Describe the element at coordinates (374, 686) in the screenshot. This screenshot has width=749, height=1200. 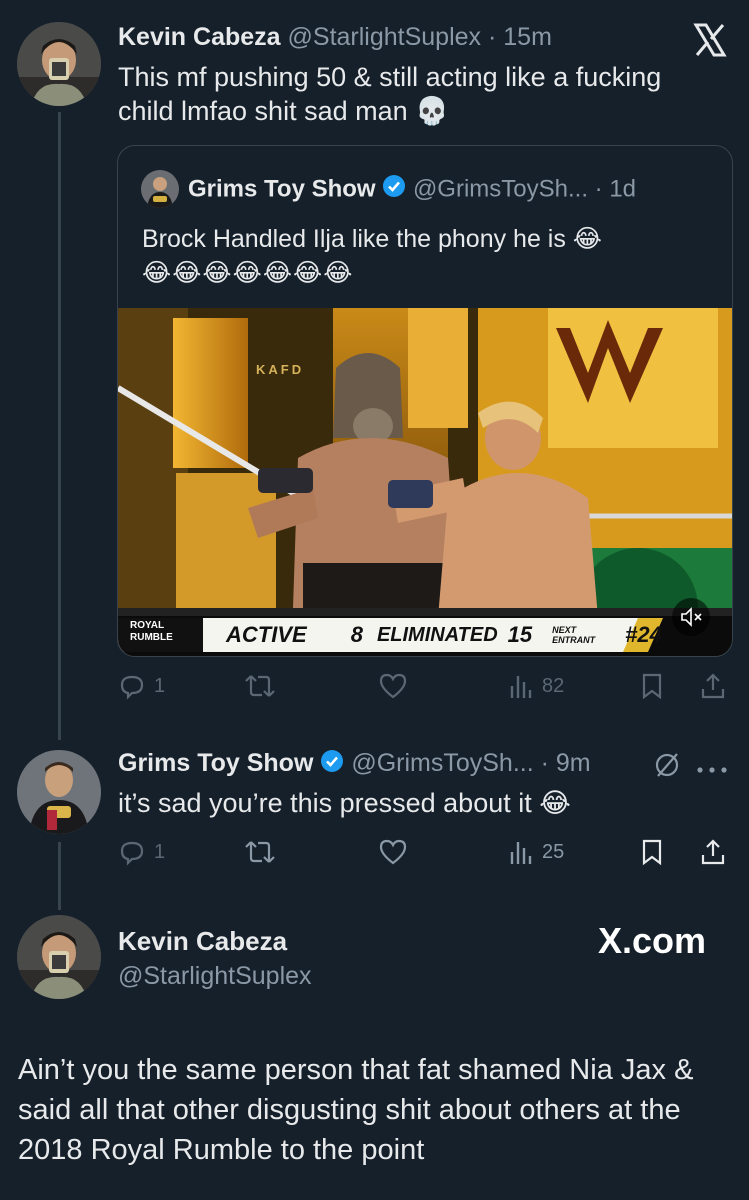
I see `tweet-actions: 1 82` at that location.